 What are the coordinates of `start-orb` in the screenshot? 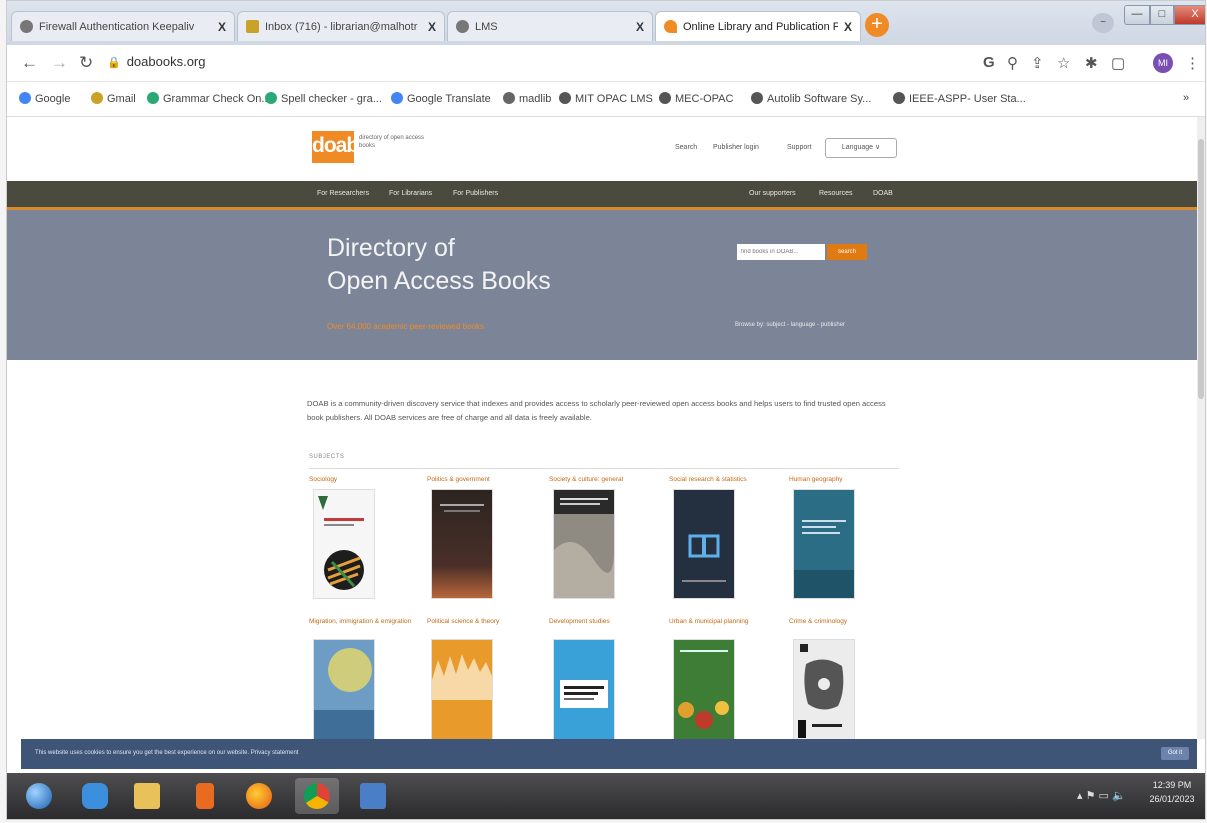 It's located at (39, 796).